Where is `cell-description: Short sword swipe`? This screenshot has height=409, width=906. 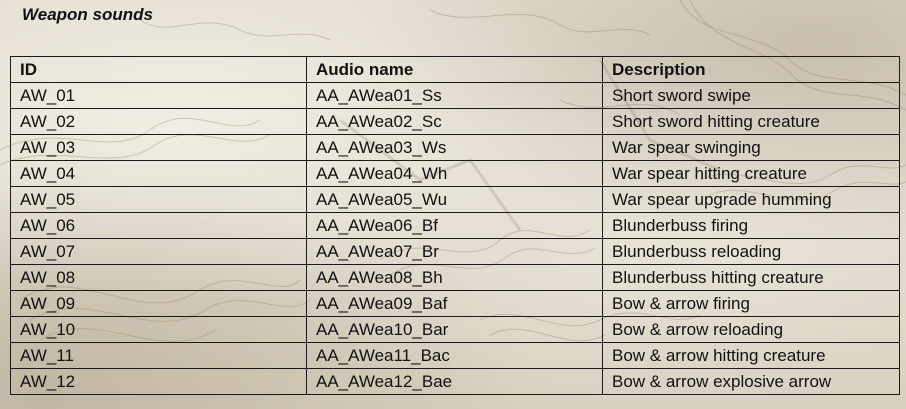 cell-description: Short sword swipe is located at coordinates (751, 95).